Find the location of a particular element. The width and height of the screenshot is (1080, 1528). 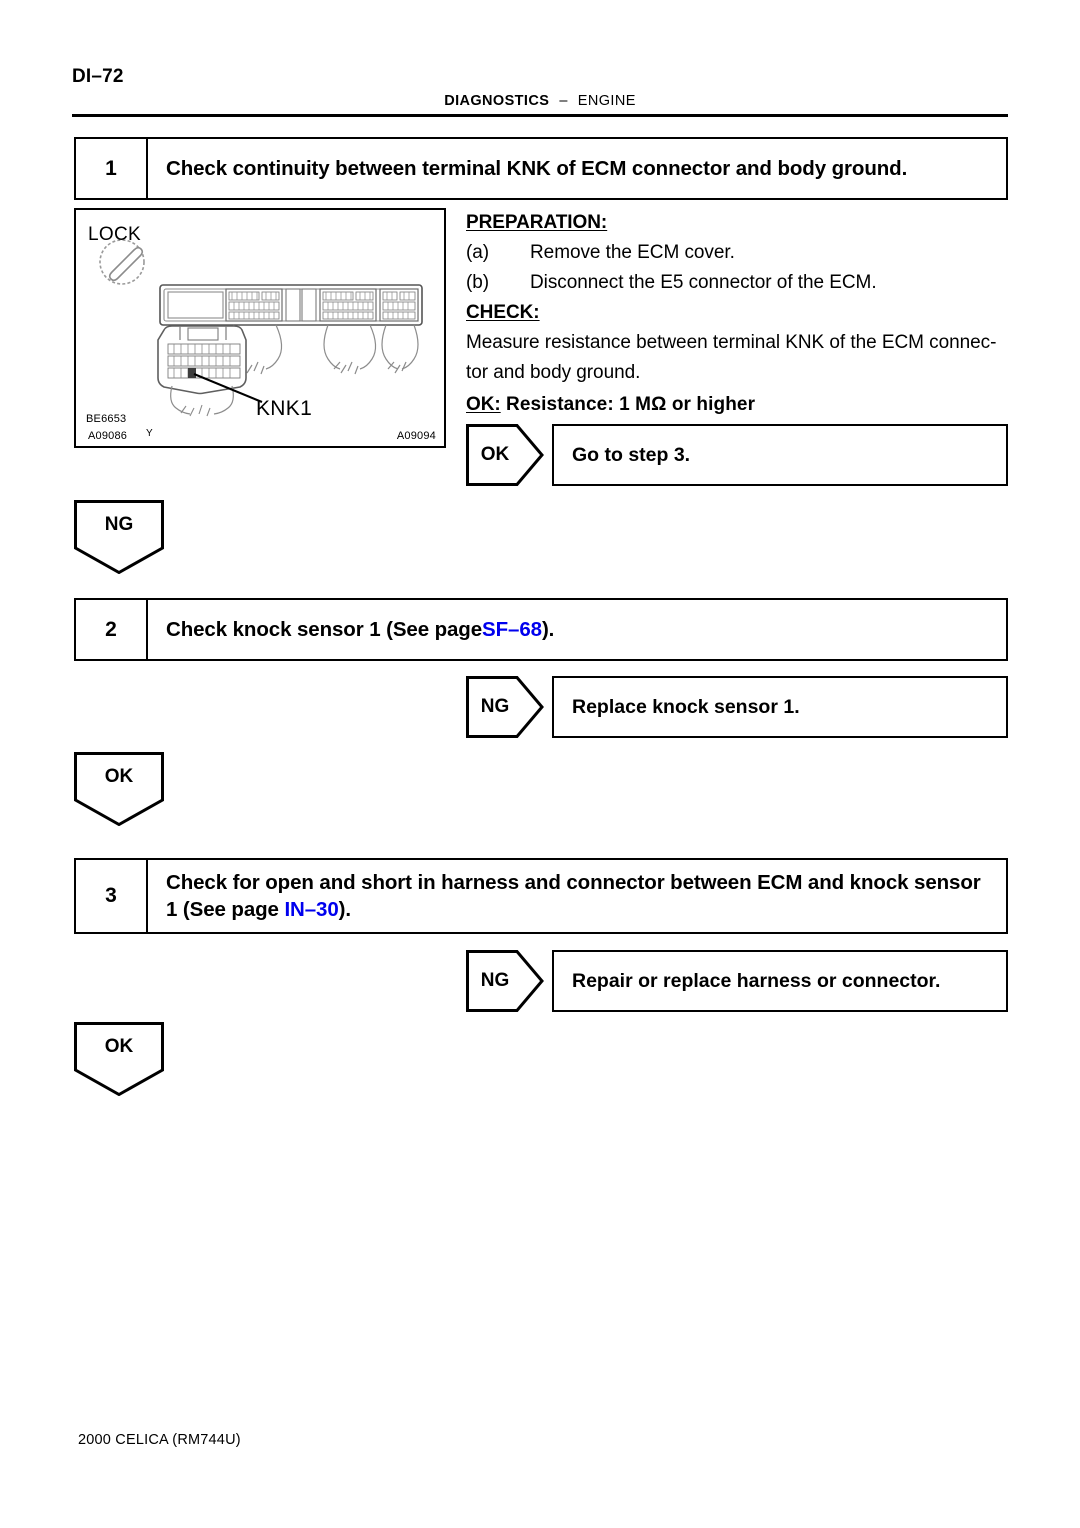

header-subsection: ENGINE is located at coordinates (606, 101).